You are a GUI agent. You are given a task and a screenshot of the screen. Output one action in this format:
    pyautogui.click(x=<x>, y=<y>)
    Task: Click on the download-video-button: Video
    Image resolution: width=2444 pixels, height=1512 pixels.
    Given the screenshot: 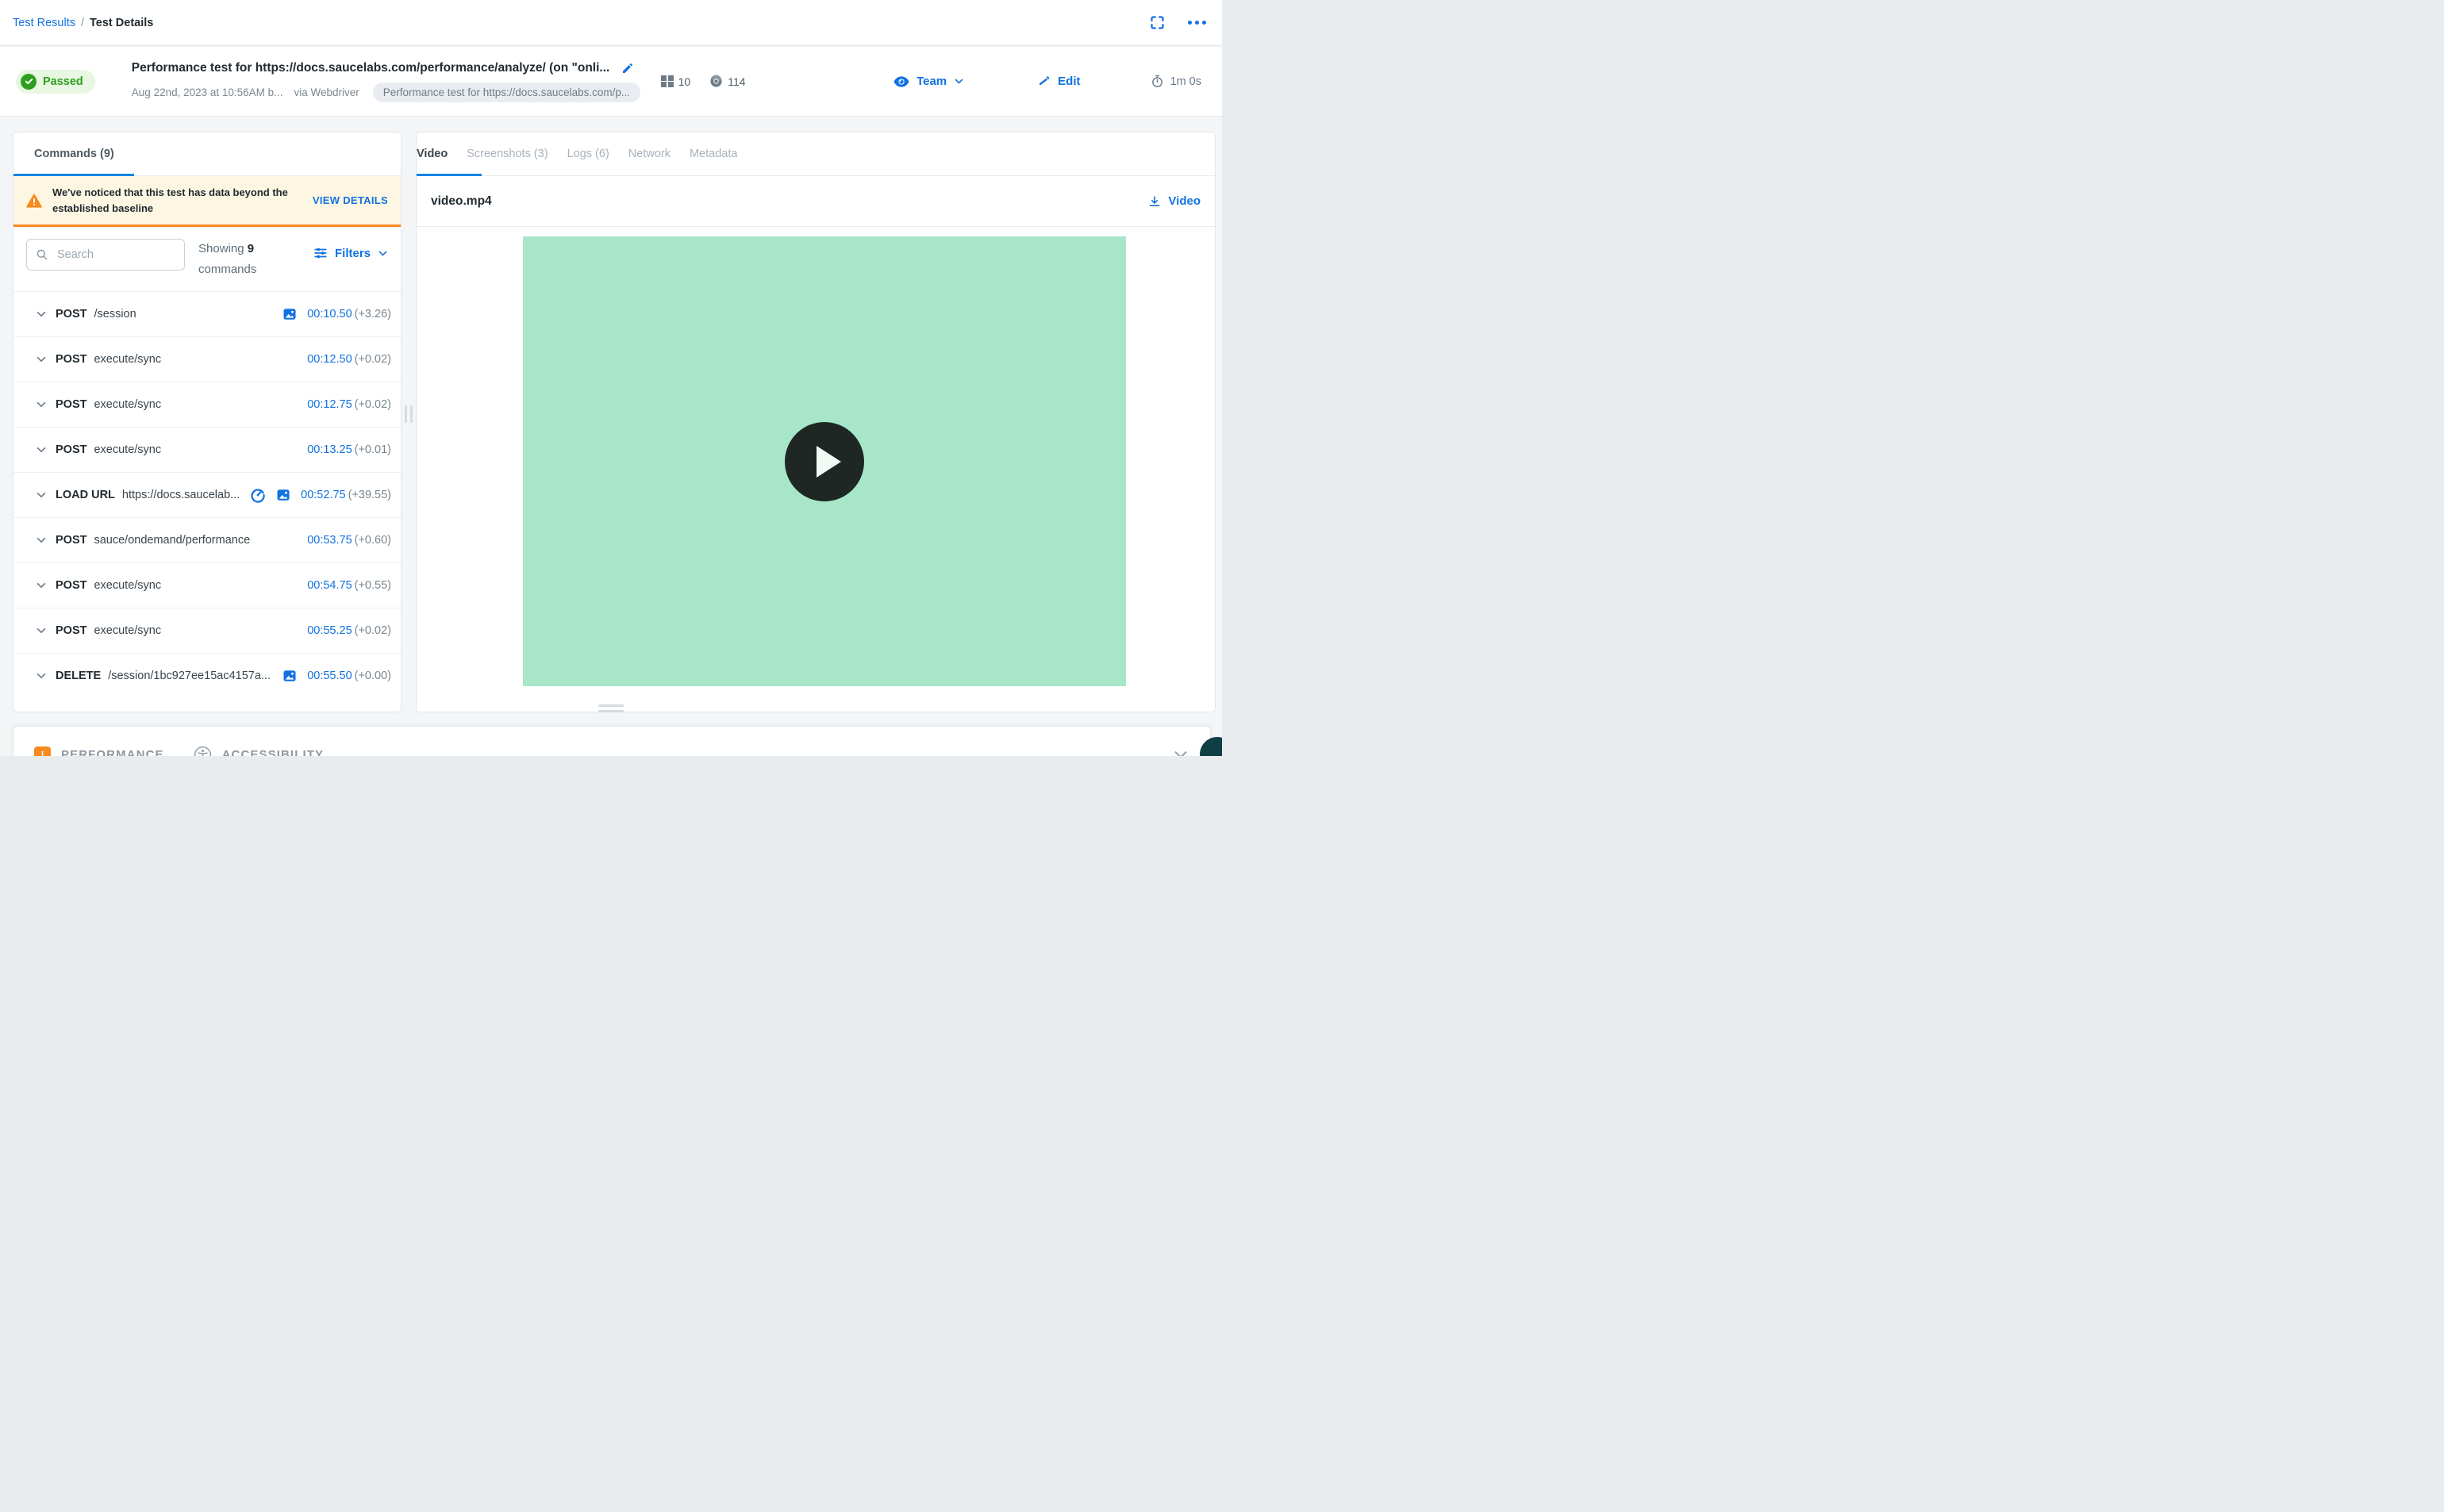 What is the action you would take?
    pyautogui.click(x=1174, y=201)
    